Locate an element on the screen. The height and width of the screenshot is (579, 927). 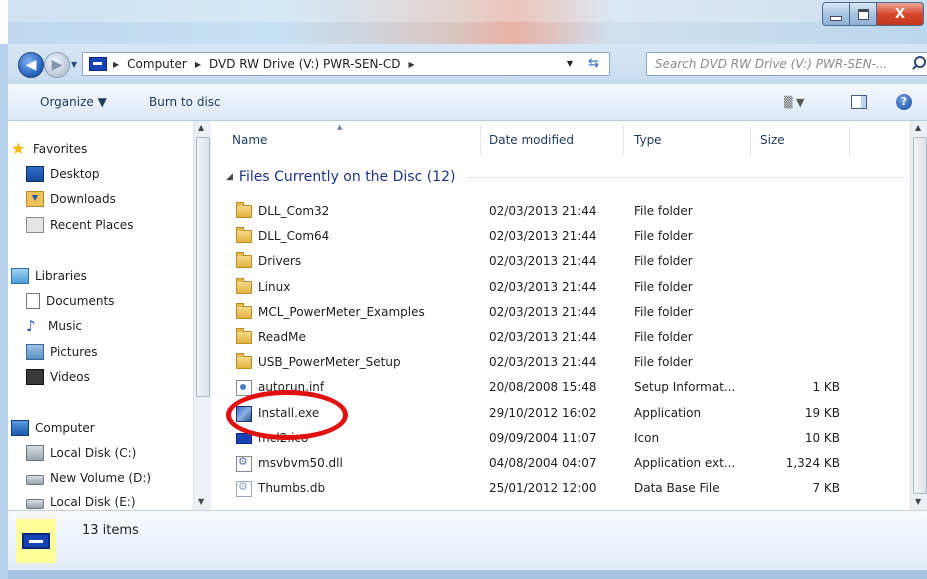
file-size: 1,324 KB is located at coordinates (812, 463).